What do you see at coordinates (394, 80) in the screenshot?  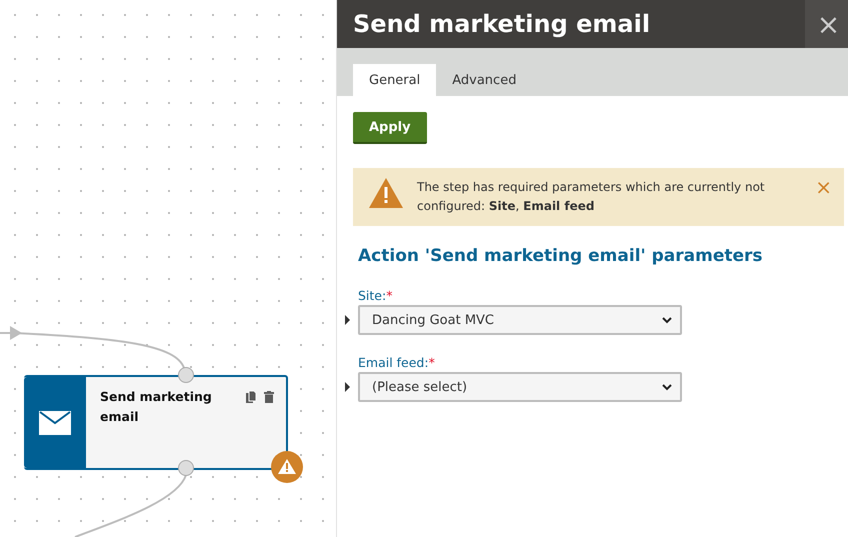 I see `tab: General` at bounding box center [394, 80].